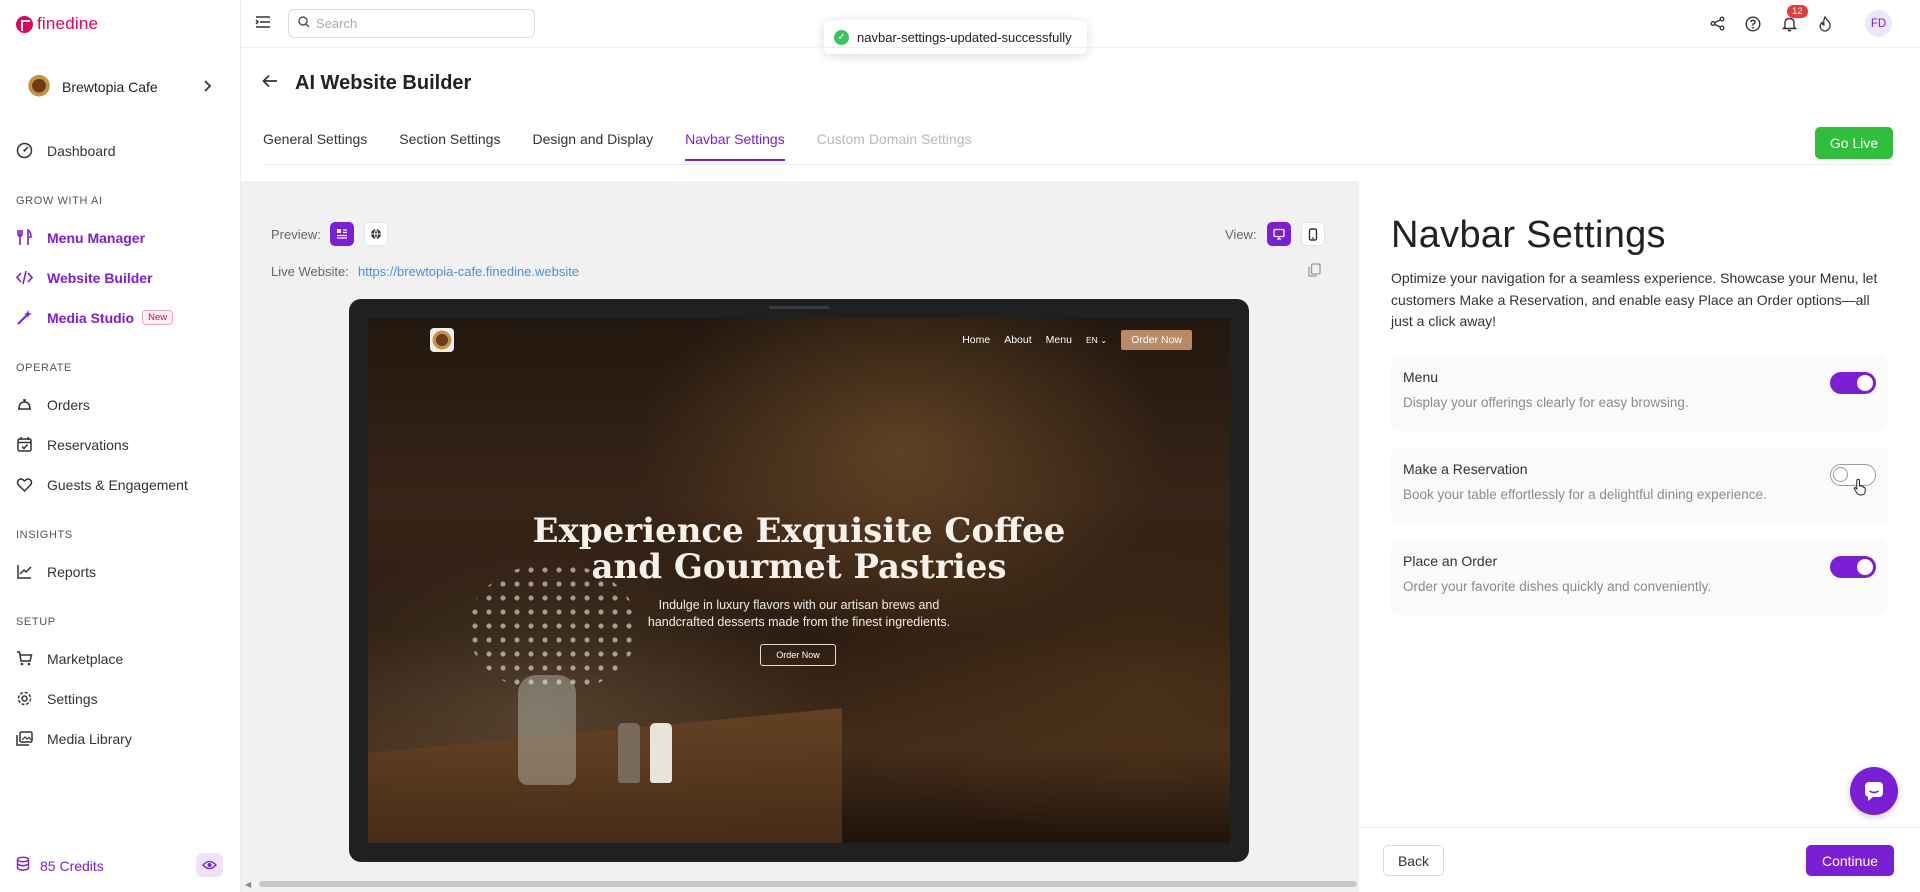 Image resolution: width=1920 pixels, height=892 pixels. I want to click on new-badge: New, so click(158, 317).